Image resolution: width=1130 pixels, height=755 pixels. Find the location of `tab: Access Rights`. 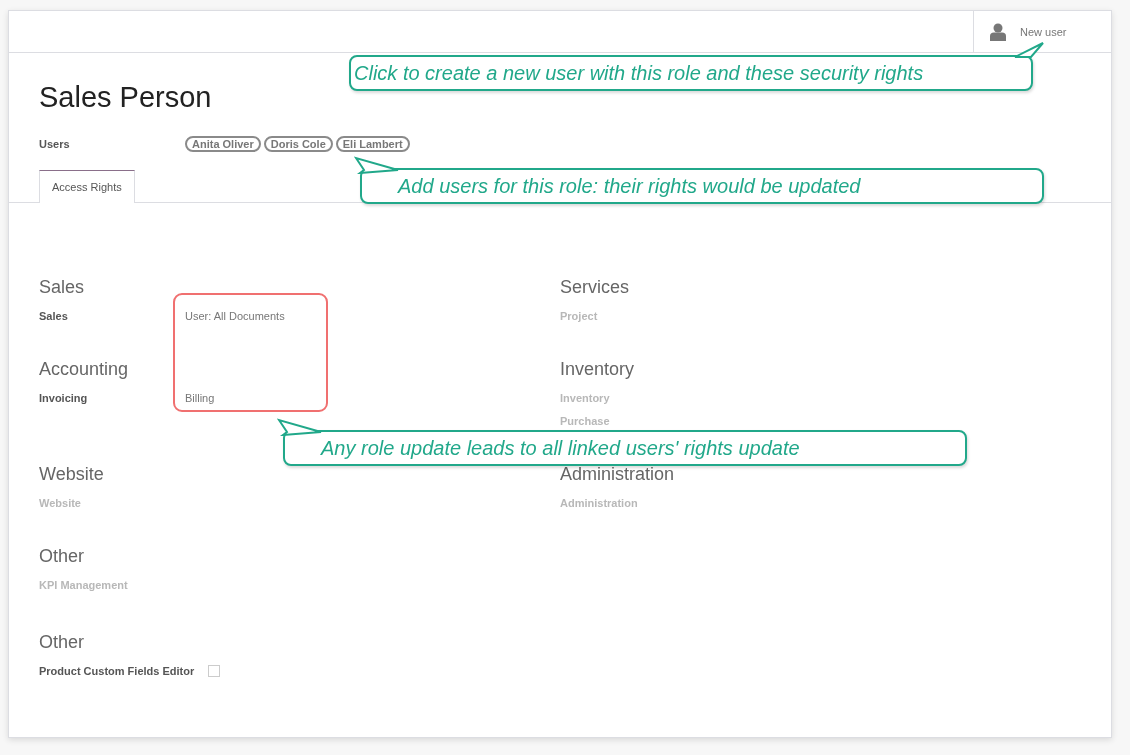

tab: Access Rights is located at coordinates (87, 186).